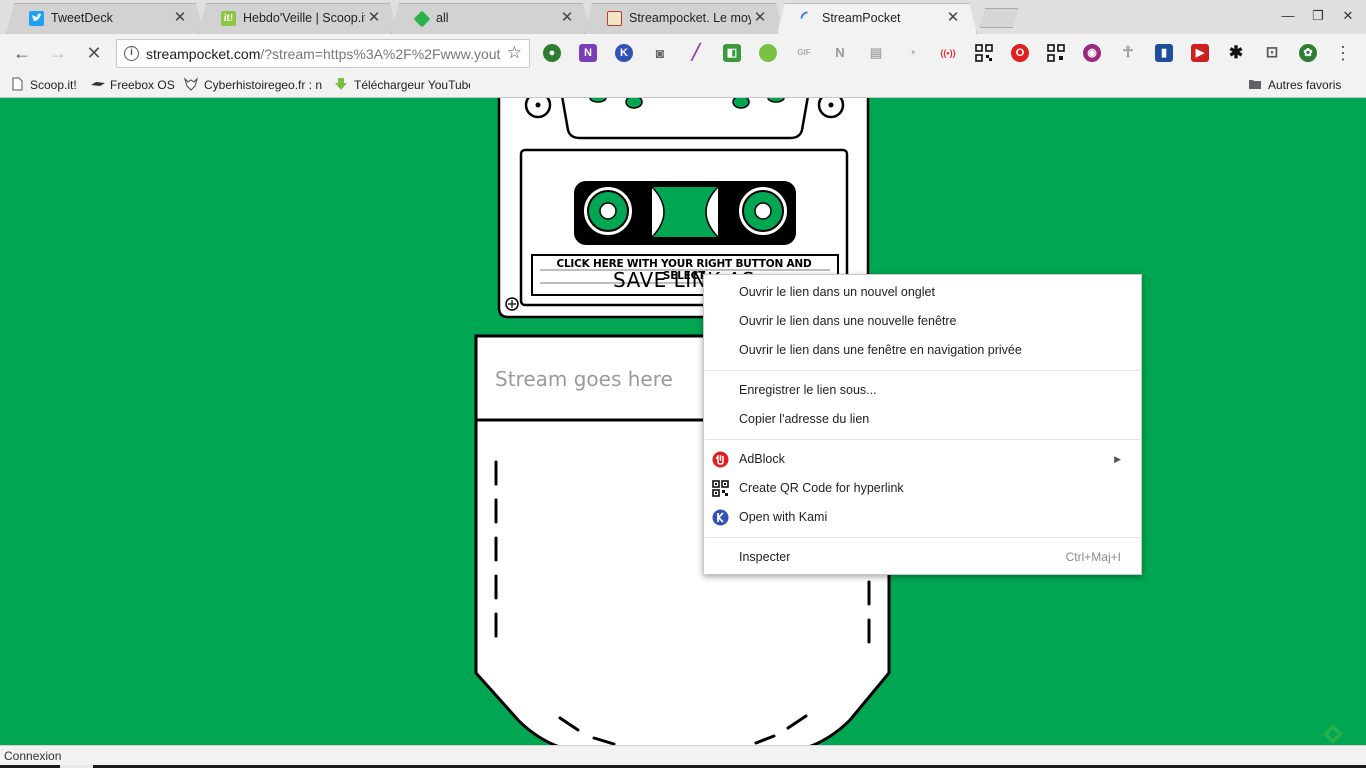 The image size is (1366, 768). What do you see at coordinates (552, 53) in the screenshot?
I see `extension-green-circle-icon: ●` at bounding box center [552, 53].